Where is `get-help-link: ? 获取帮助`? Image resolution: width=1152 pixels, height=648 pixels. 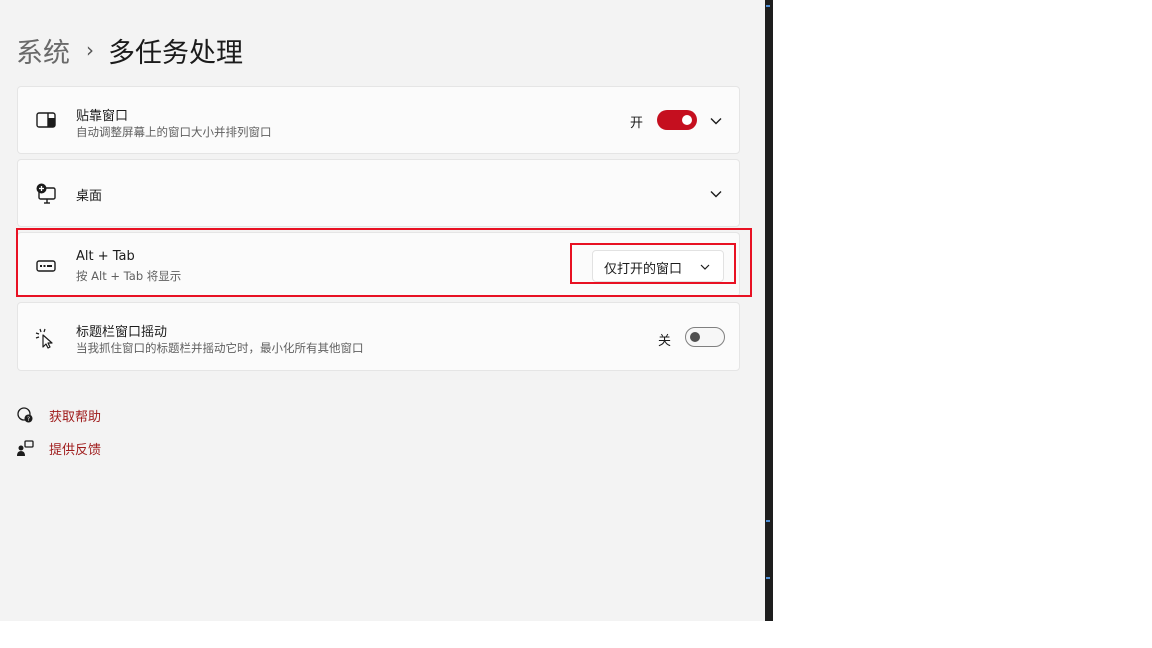
get-help-link: ? 获取帮助 is located at coordinates (58, 415).